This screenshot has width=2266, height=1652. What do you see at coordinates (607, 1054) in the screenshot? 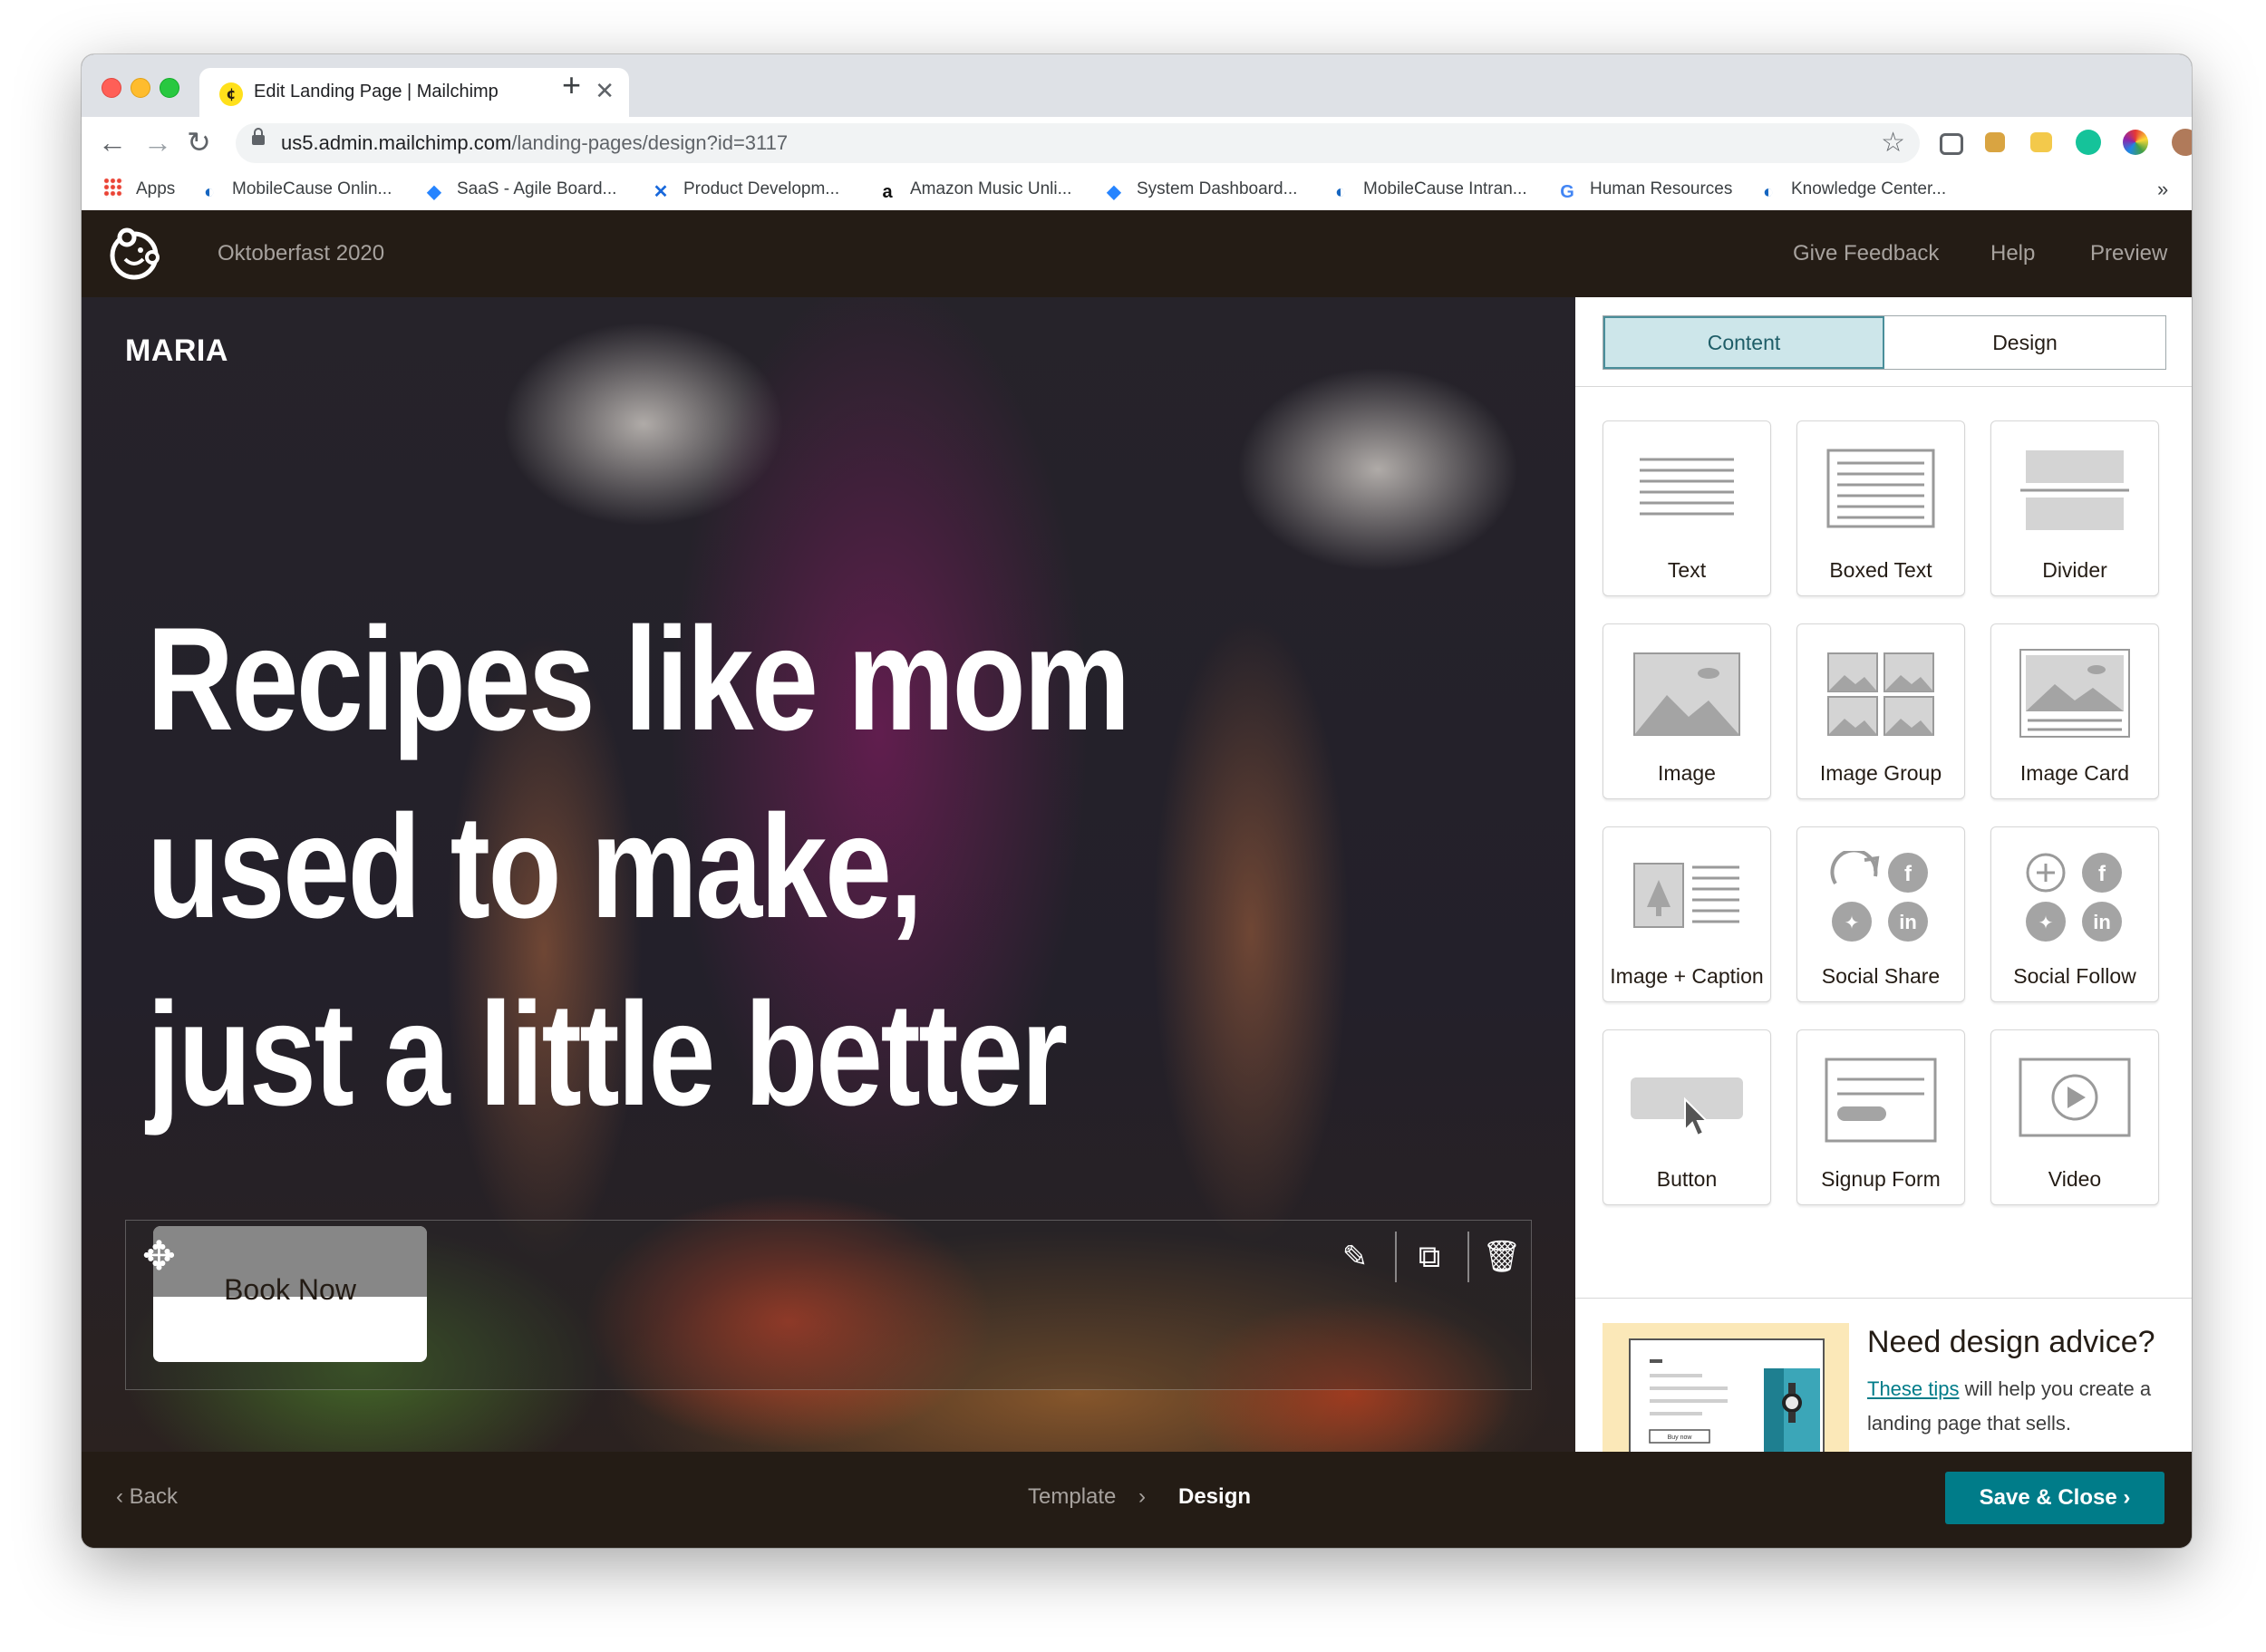
I see `headline-line: just a little better` at bounding box center [607, 1054].